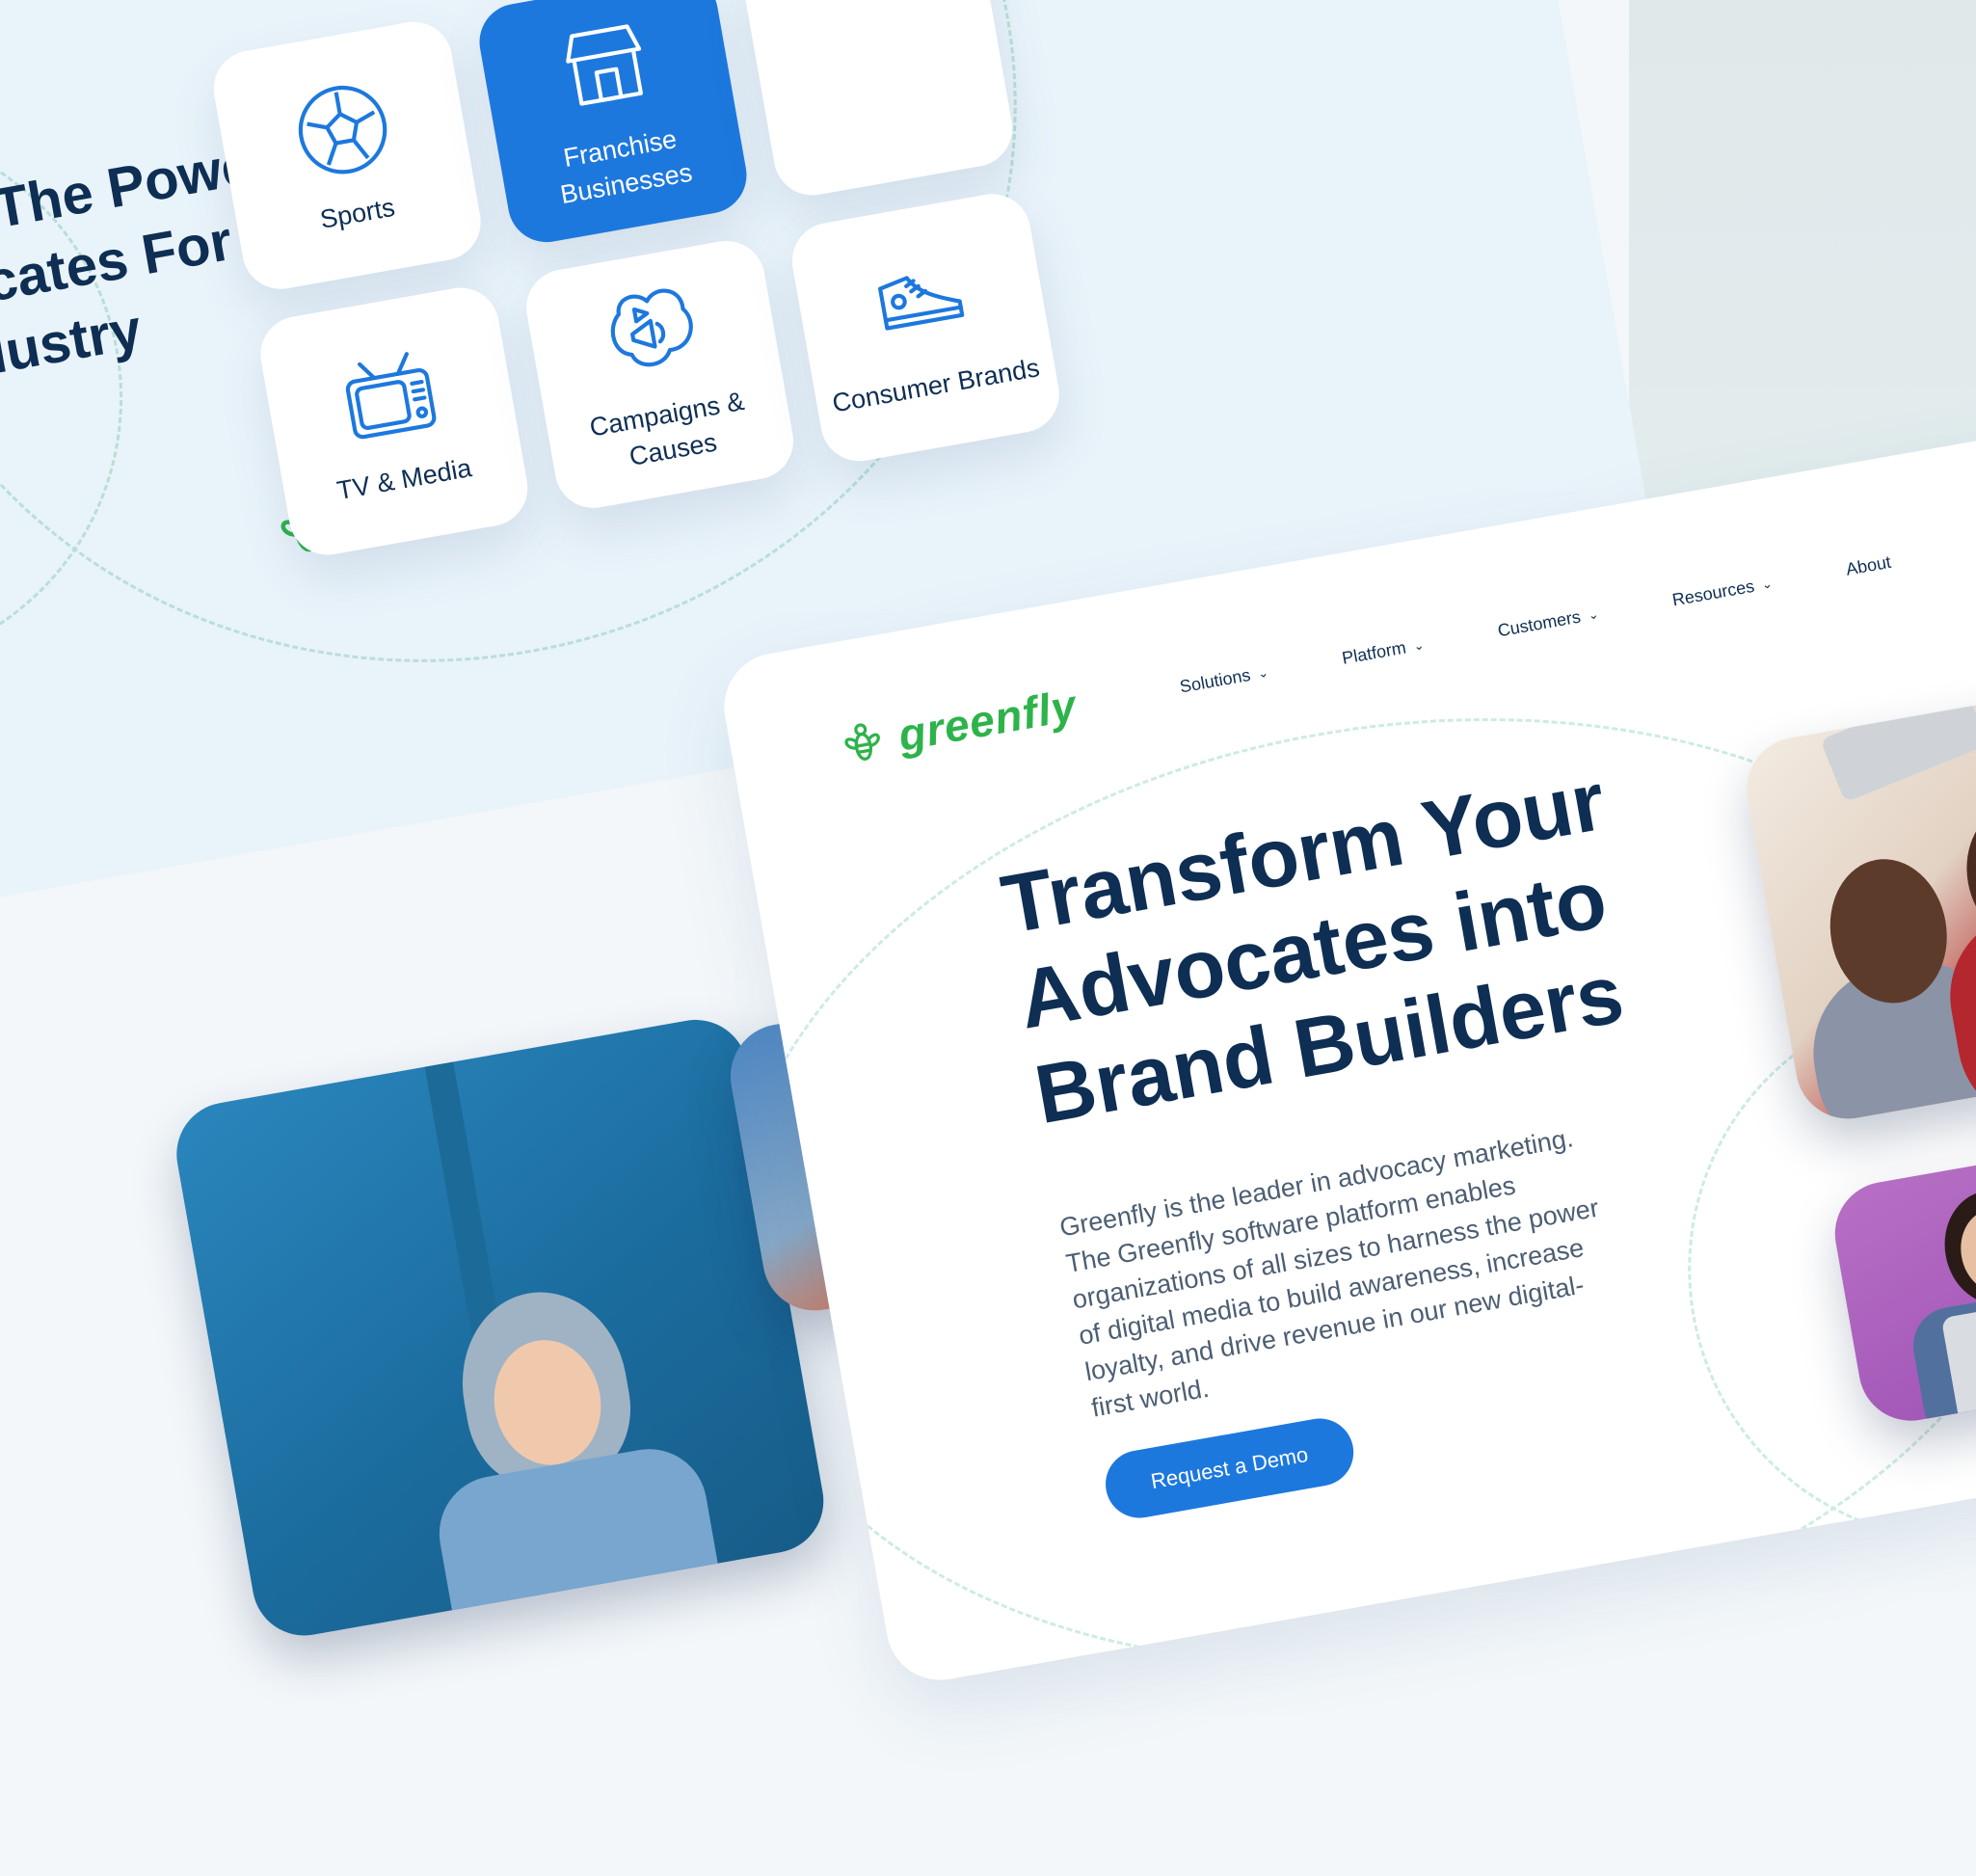 The image size is (1976, 1876). I want to click on sneaker-icon, so click(921, 303).